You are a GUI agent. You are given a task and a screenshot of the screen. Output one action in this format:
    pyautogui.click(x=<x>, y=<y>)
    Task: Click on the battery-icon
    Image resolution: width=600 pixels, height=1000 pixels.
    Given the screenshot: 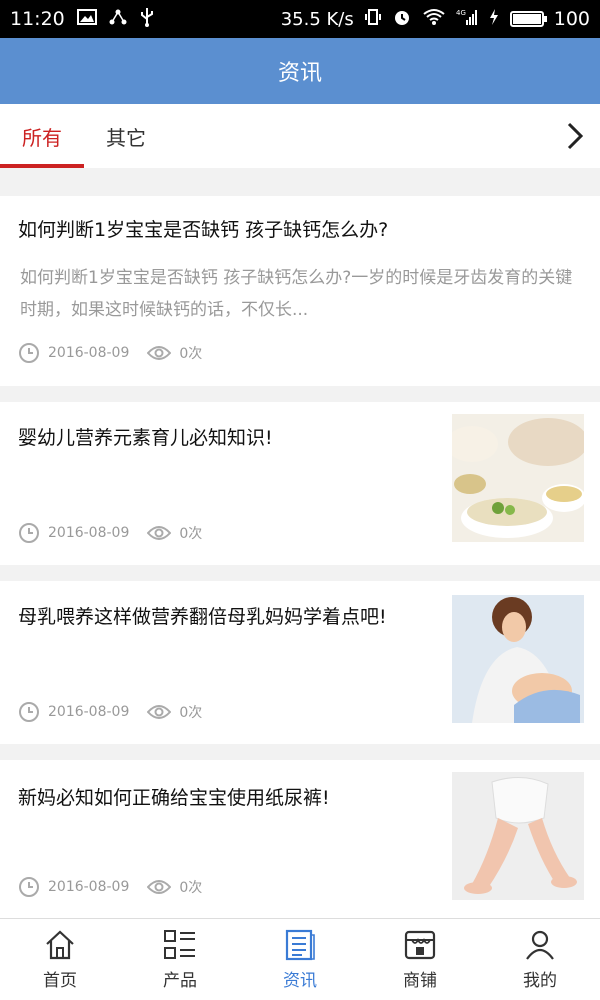 What is the action you would take?
    pyautogui.click(x=528, y=19)
    